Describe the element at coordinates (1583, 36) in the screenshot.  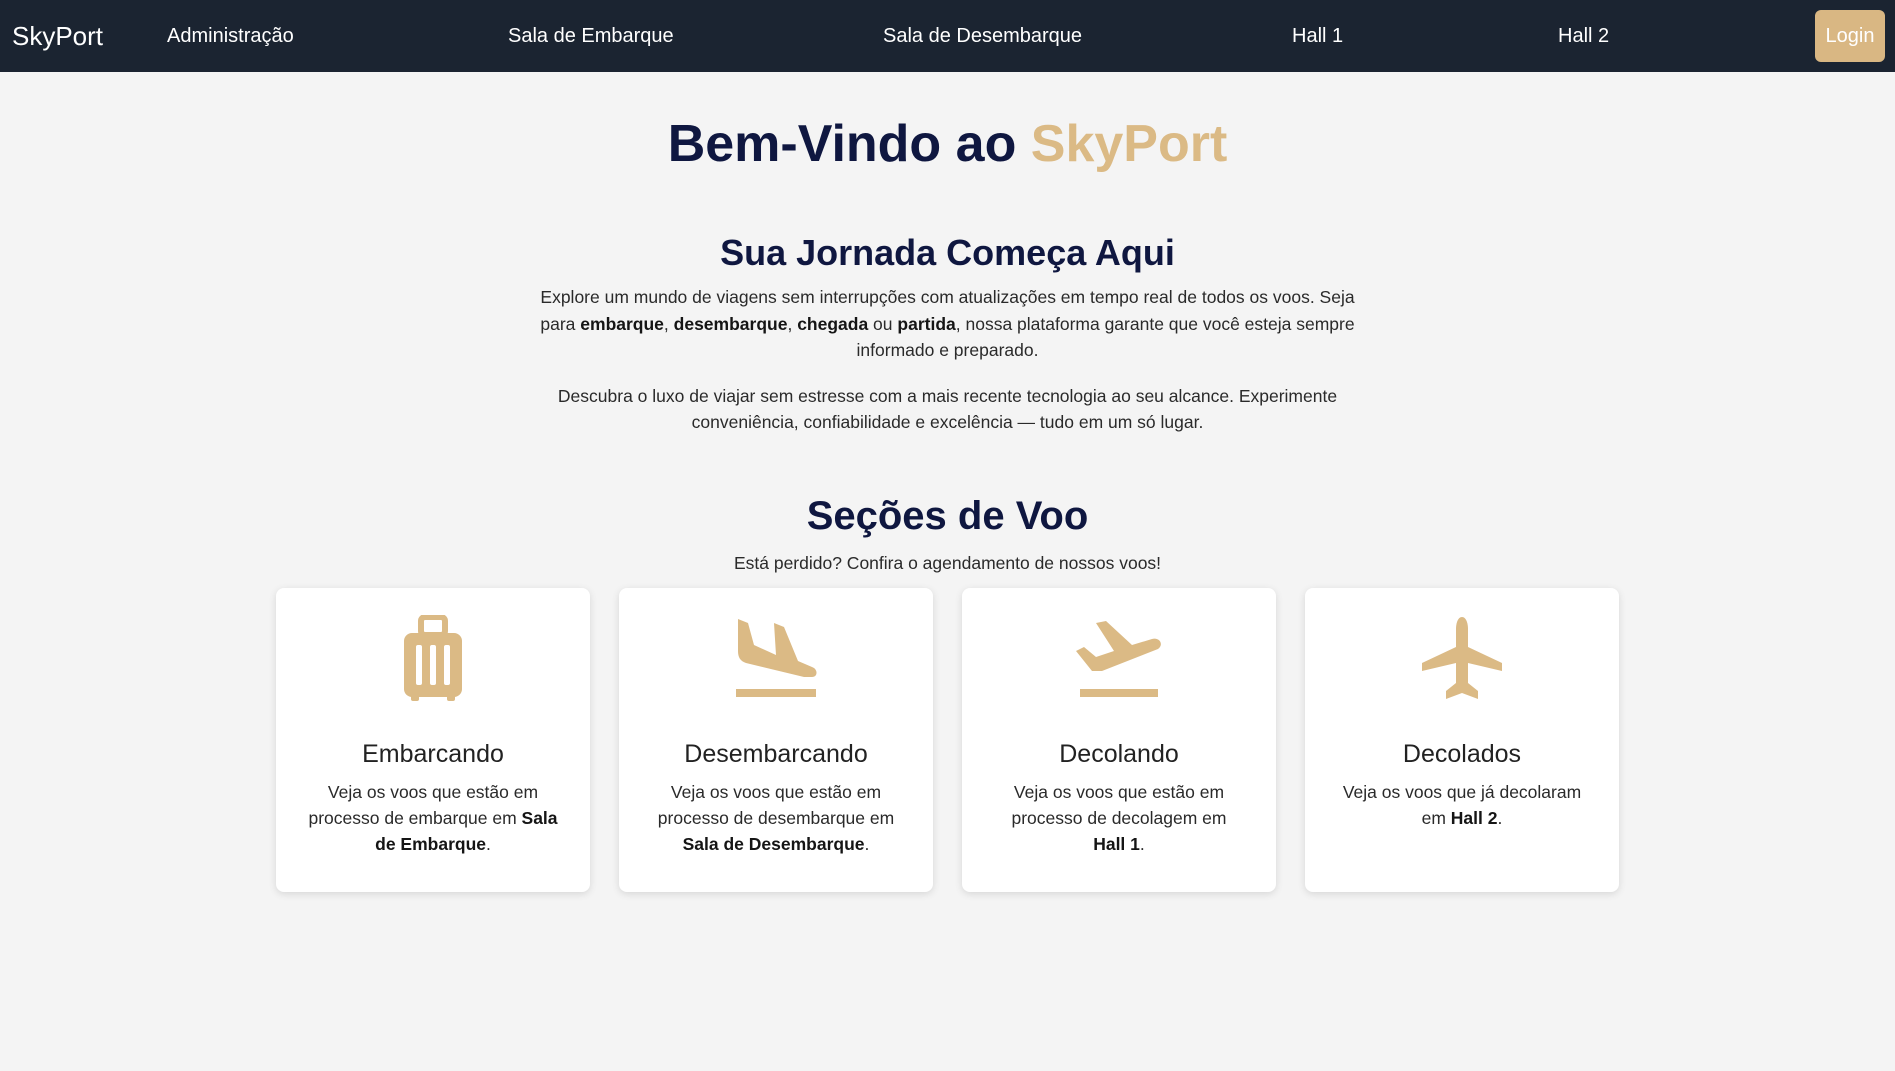
I see `nav-link-hall-2: Hall 2` at that location.